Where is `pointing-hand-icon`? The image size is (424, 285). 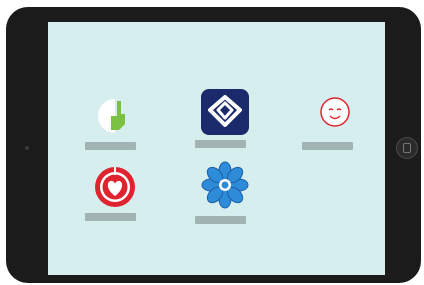
pointing-hand-icon is located at coordinates (115, 116).